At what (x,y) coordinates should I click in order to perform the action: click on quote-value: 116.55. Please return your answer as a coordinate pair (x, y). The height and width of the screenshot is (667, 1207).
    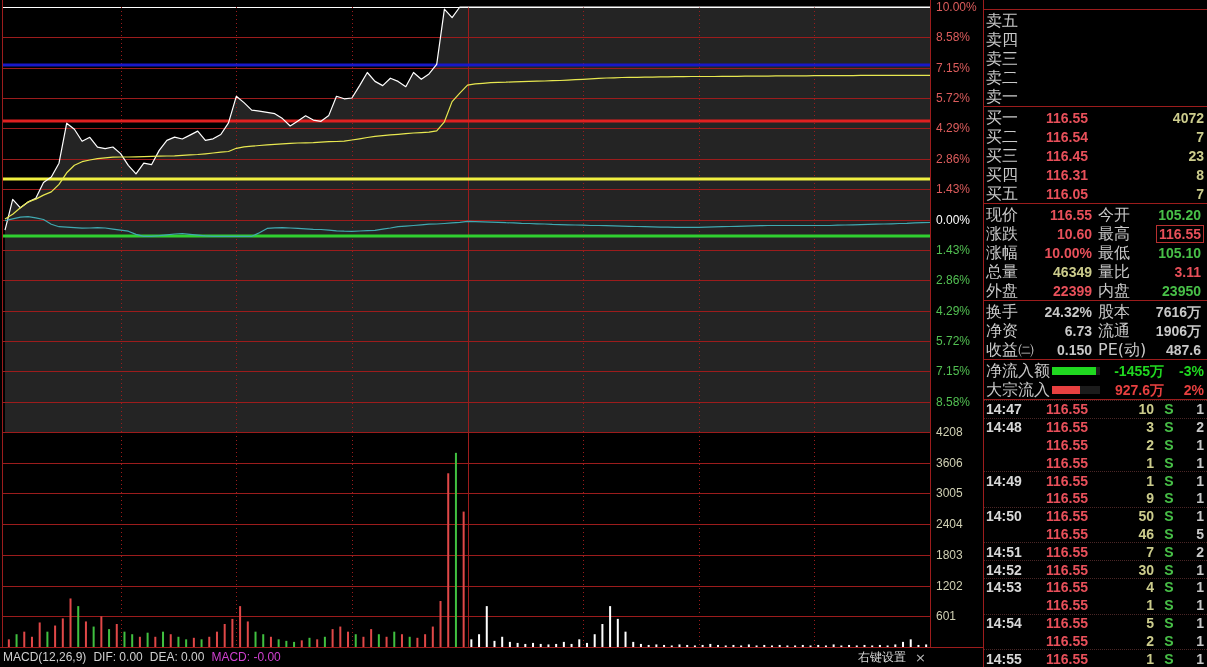
    Looking at the image, I should click on (1070, 214).